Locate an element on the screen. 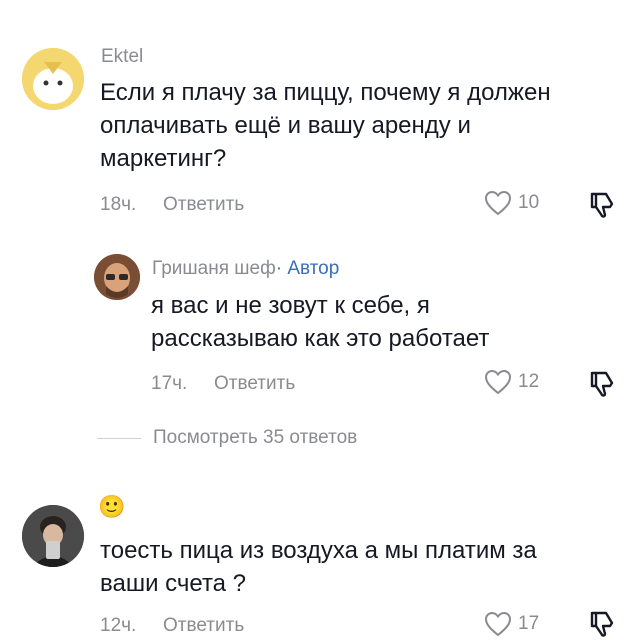  comment-text-line: оплачивать ещё и вашу аренду и is located at coordinates (285, 125).